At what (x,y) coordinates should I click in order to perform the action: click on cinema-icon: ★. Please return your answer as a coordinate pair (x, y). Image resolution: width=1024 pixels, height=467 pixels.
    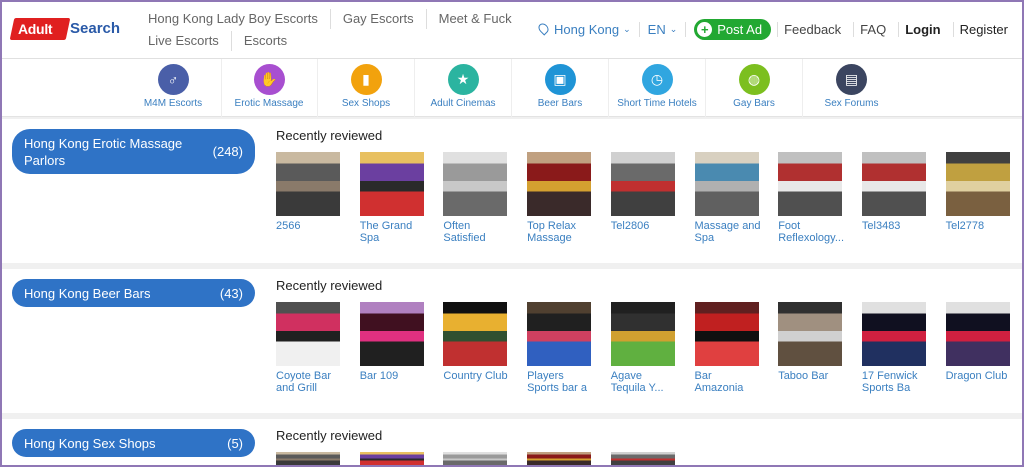
    Looking at the image, I should click on (463, 79).